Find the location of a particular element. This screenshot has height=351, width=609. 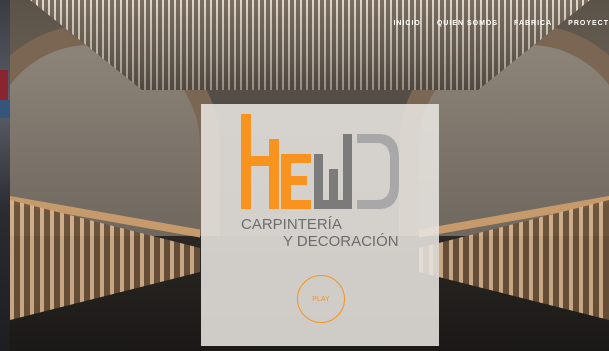

nav-item-fabrica: FABRICA is located at coordinates (533, 23).